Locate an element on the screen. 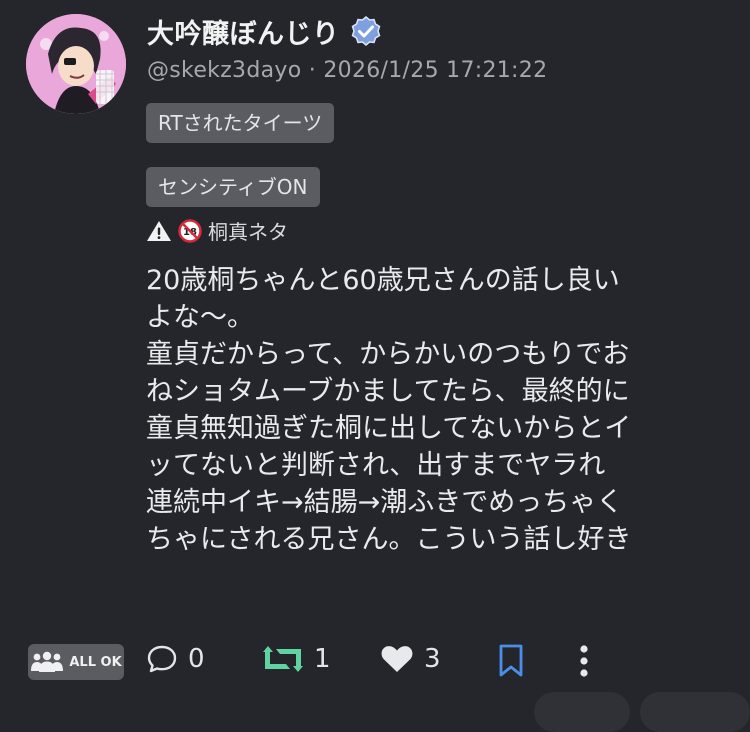 Image resolution: width=750 pixels, height=732 pixels. content-warning: 18 桐真ネタ is located at coordinates (217, 230).